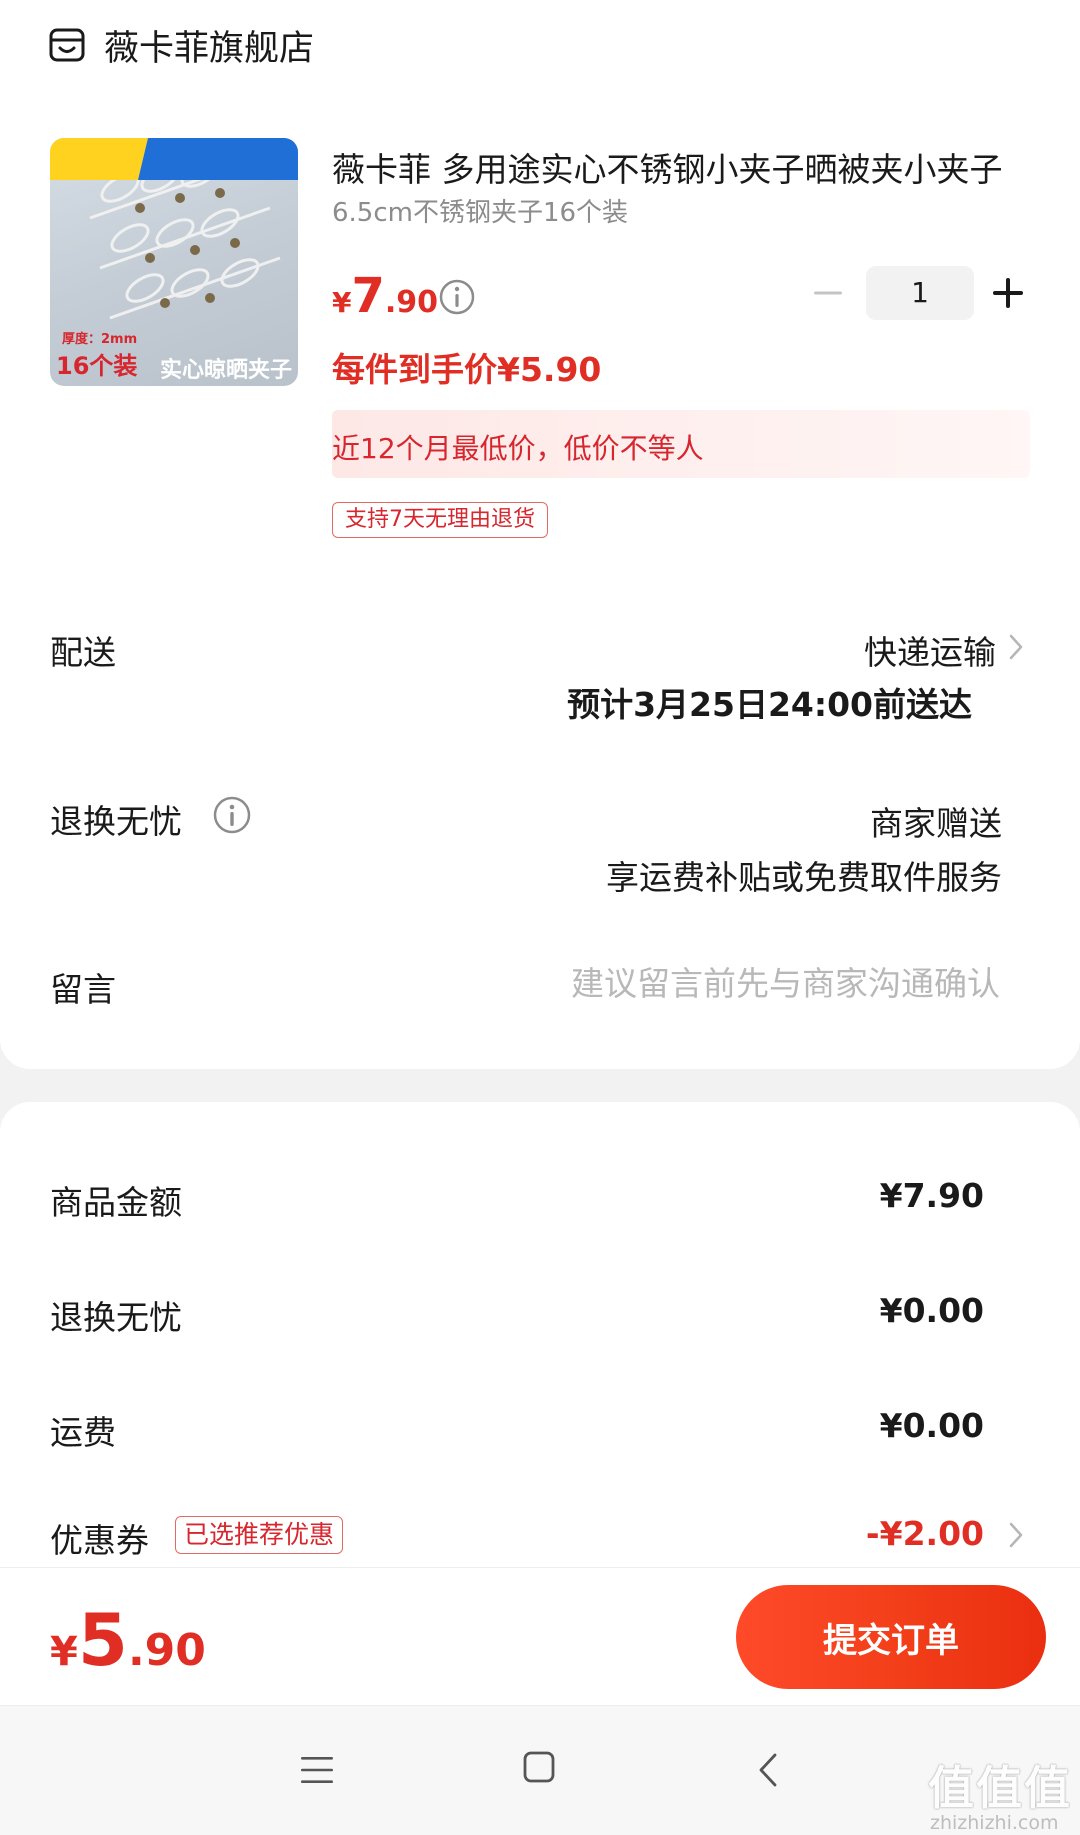 Image resolution: width=1080 pixels, height=1835 pixels. I want to click on return-service-value: 商家赠送, so click(936, 823).